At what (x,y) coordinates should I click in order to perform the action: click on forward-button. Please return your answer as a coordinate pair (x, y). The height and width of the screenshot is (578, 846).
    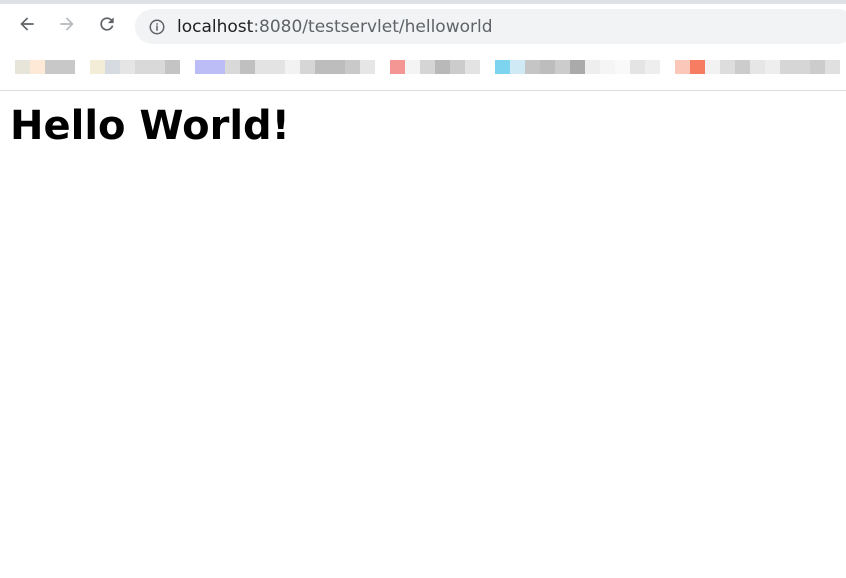
    Looking at the image, I should click on (67, 26).